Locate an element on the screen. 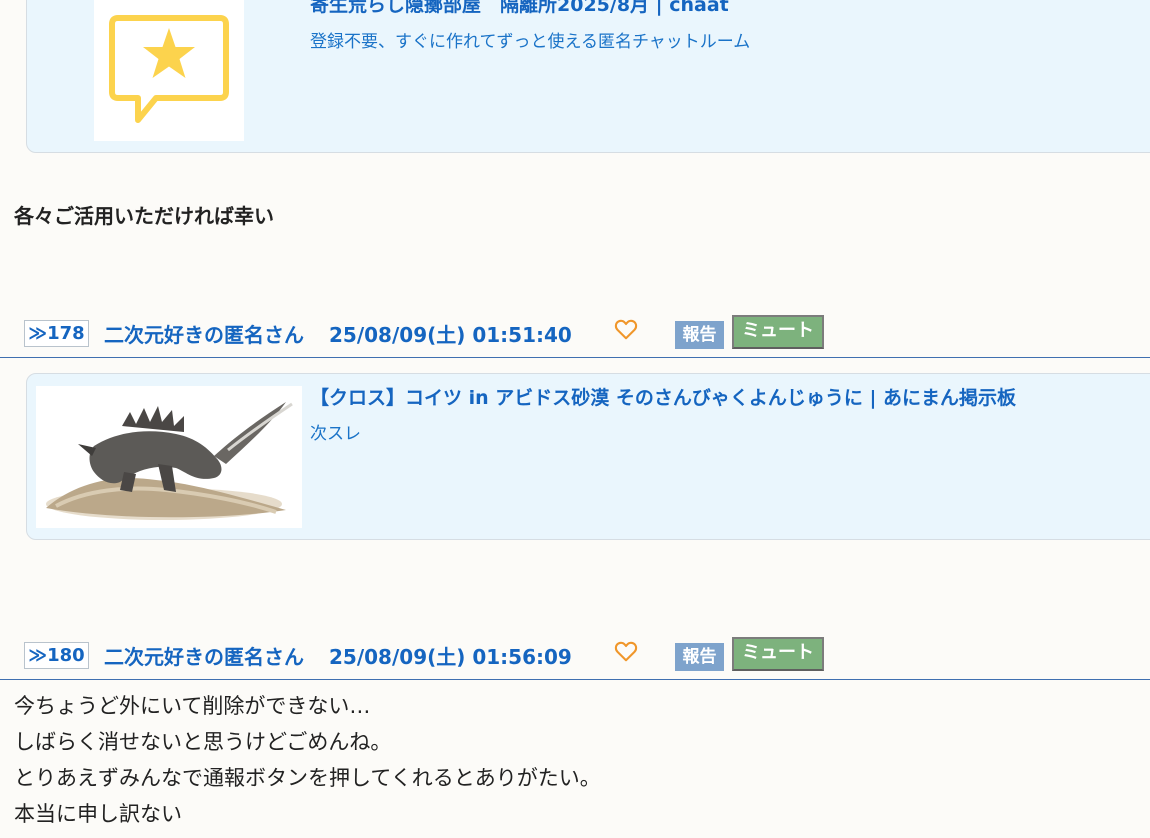 This screenshot has width=1150, height=838. post-line: しばらく消せないと思うけどごめんね。 is located at coordinates (203, 742).